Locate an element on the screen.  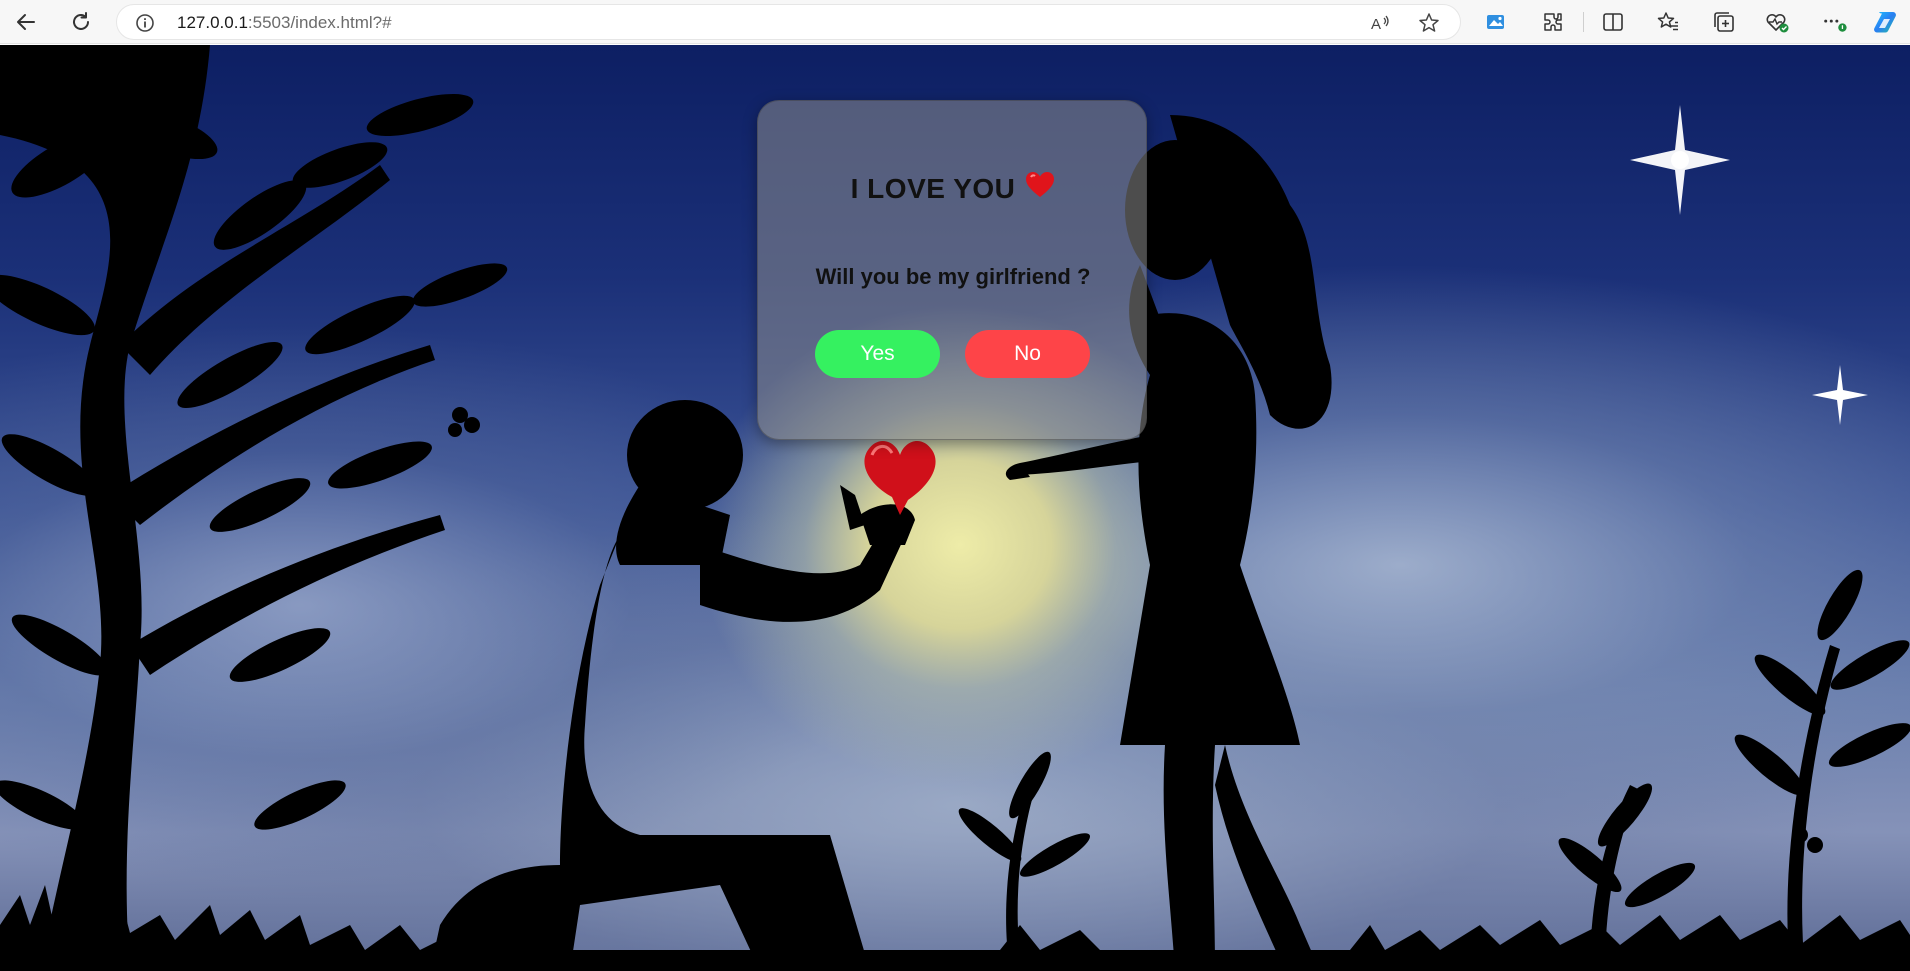
collections-button is located at coordinates (1724, 22).